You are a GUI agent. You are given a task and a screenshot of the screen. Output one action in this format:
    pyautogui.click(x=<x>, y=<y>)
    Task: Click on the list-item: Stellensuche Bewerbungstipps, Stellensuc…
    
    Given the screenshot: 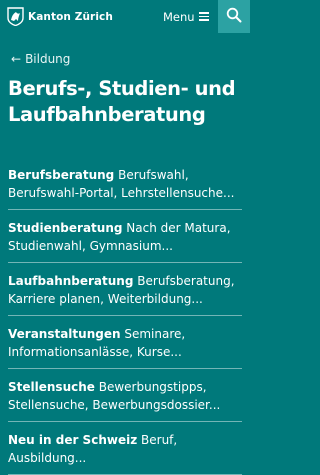 What is the action you would take?
    pyautogui.click(x=125, y=395)
    